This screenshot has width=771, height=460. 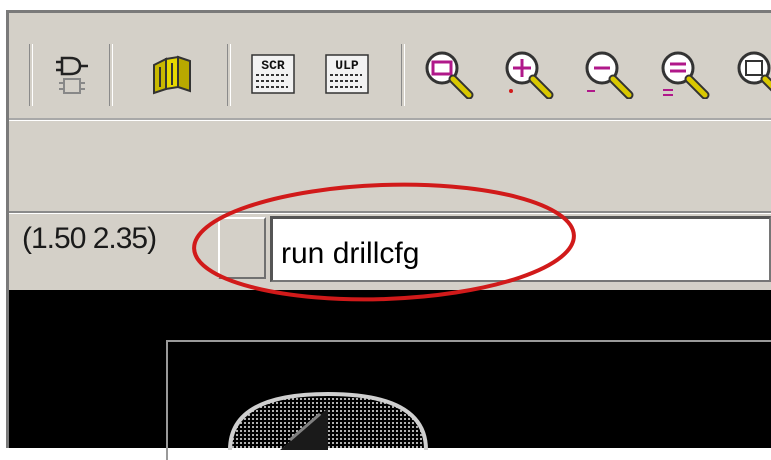 What do you see at coordinates (242, 248) in the screenshot?
I see `command-history-button` at bounding box center [242, 248].